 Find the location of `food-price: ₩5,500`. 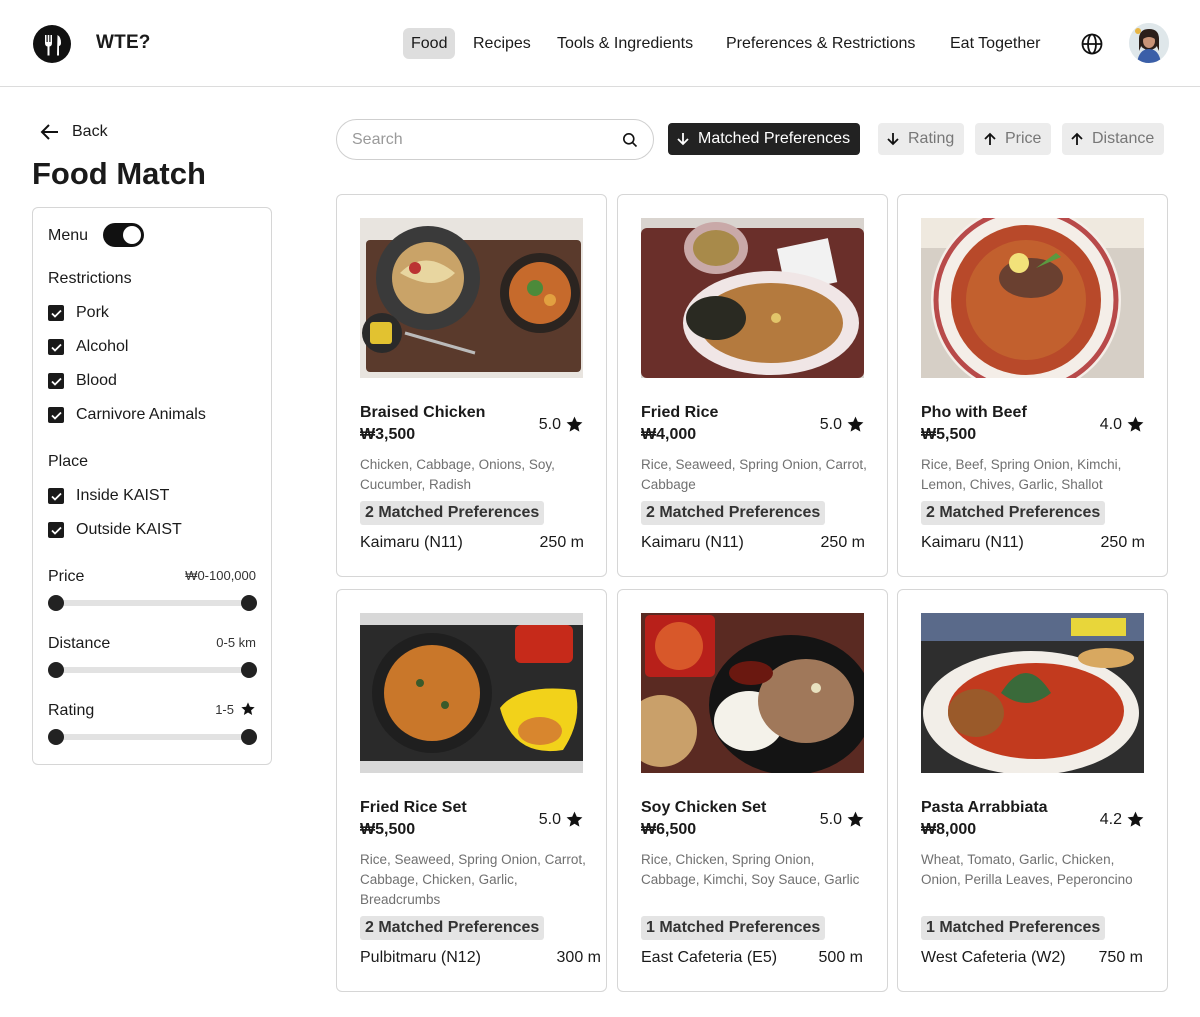

food-price: ₩5,500 is located at coordinates (388, 829).